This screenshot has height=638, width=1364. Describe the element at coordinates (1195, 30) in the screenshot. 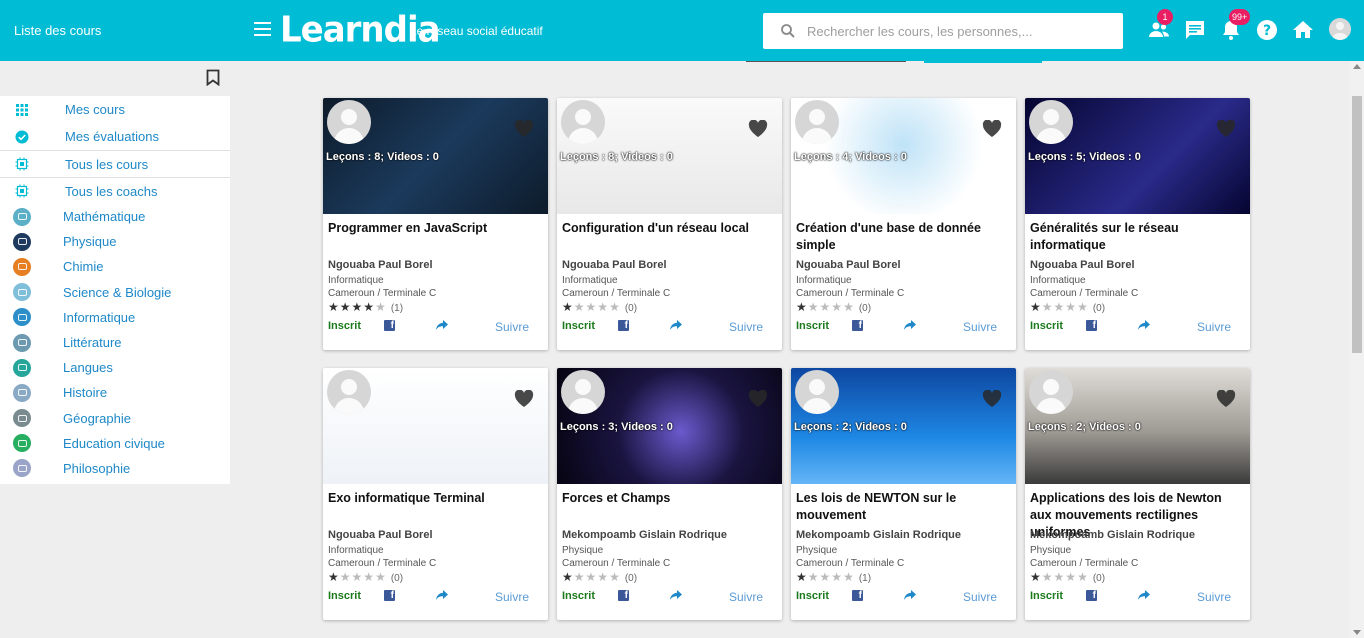

I see `chat-icon` at that location.